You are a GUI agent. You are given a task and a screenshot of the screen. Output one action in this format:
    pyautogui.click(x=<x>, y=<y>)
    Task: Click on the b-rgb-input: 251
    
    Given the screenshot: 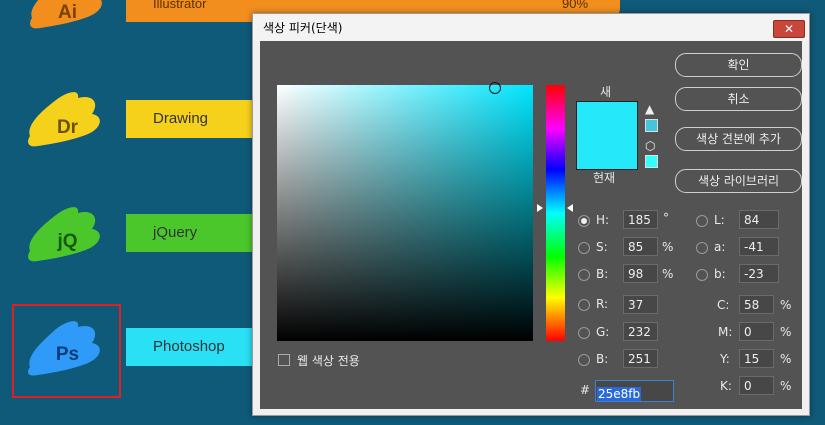 What is the action you would take?
    pyautogui.click(x=640, y=358)
    